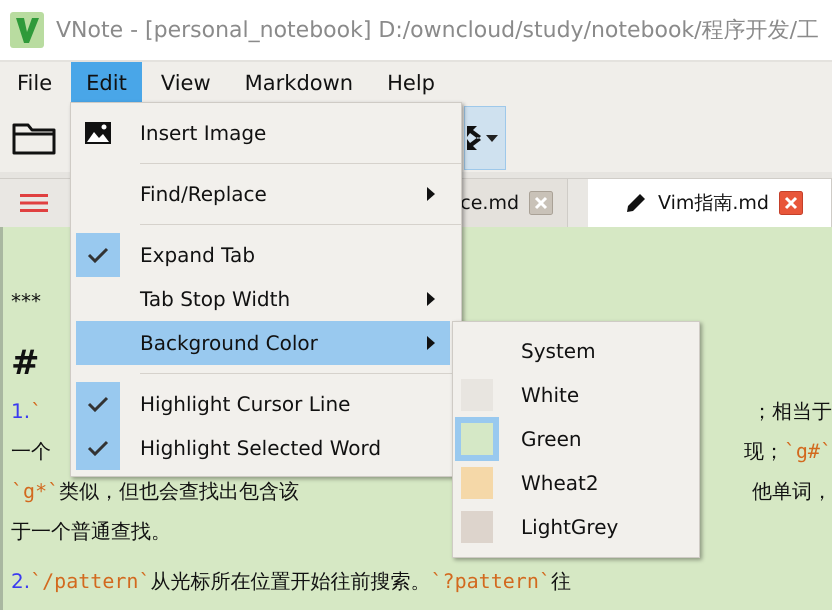  I want to click on folder-icon, so click(34, 138).